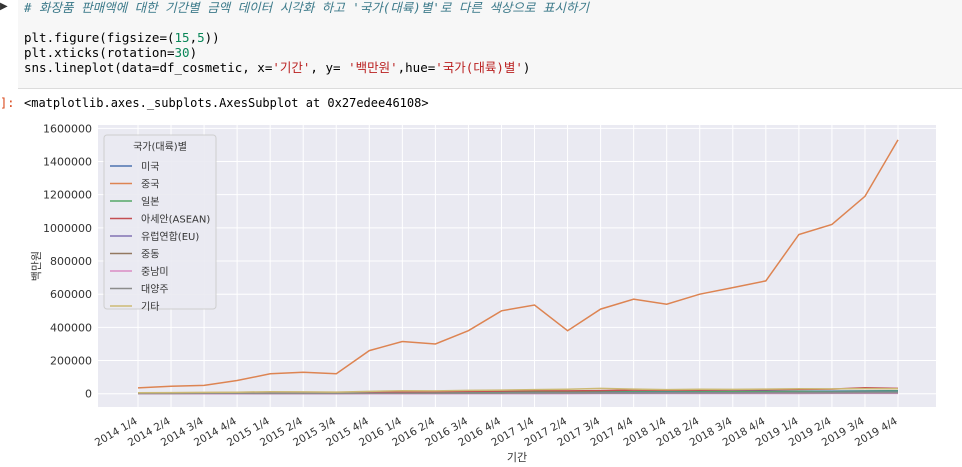 The width and height of the screenshot is (962, 467). I want to click on legend-title: 국가(대륙)별, so click(160, 147).